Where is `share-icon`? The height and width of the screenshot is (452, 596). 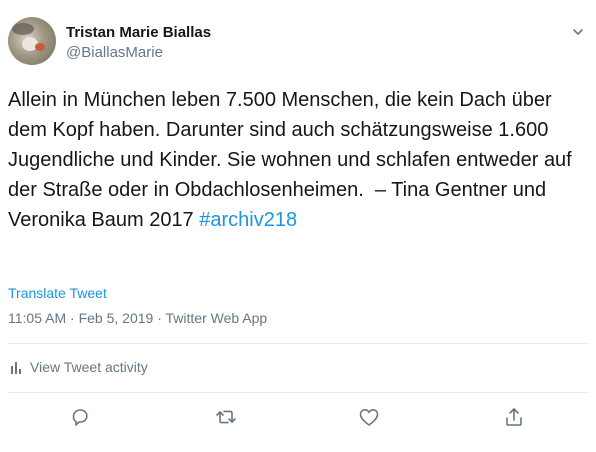
share-icon is located at coordinates (514, 417).